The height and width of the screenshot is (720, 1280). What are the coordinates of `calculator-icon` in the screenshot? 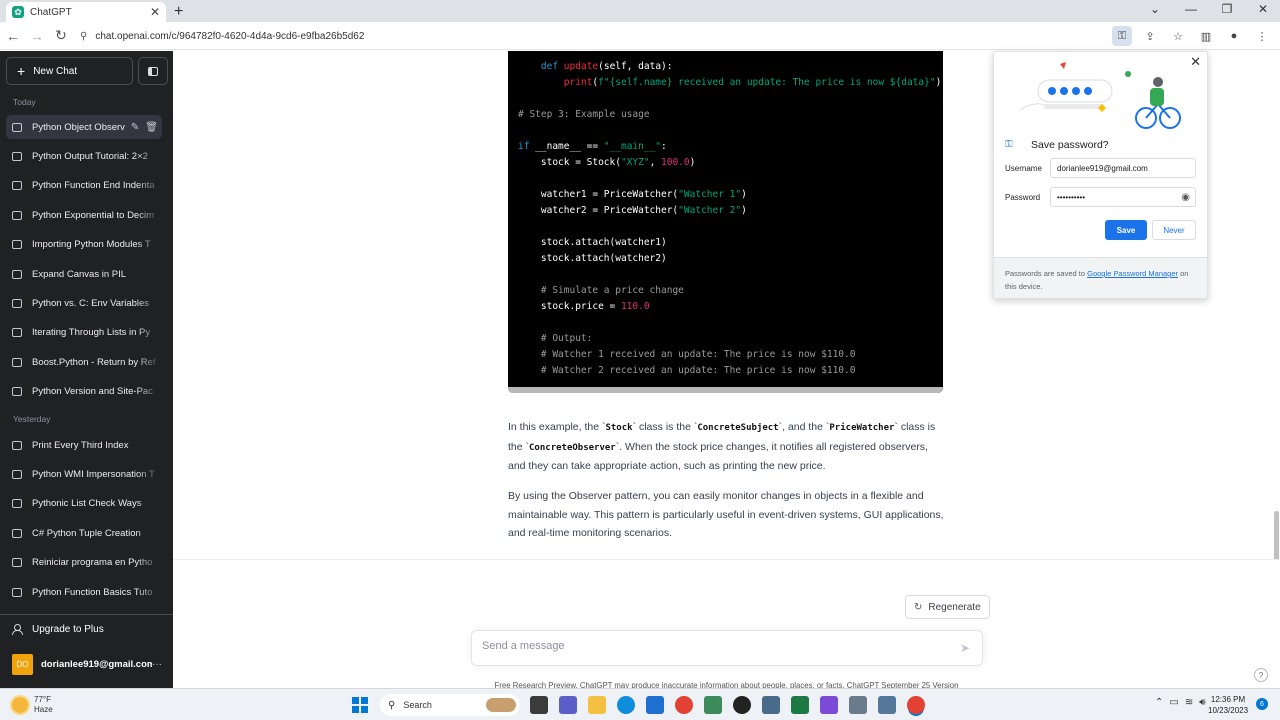 It's located at (771, 705).